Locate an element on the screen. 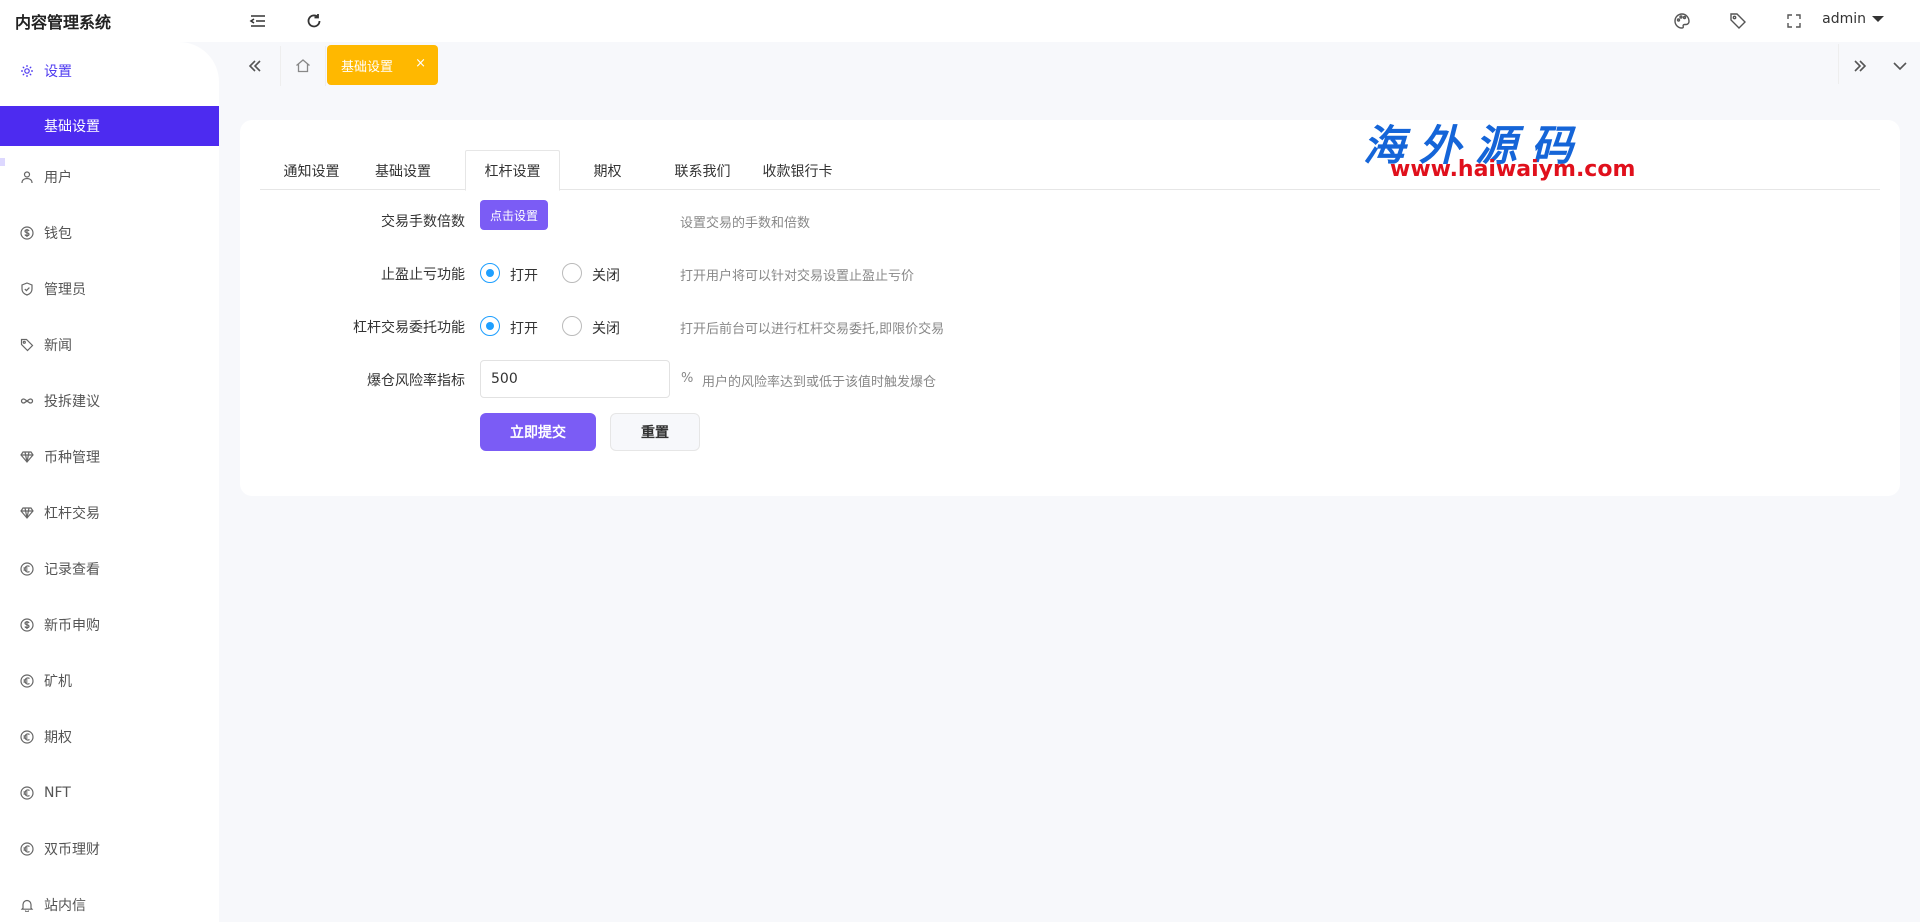 Image resolution: width=1920 pixels, height=922 pixels. risk-hint: 用户的风险率达到或低于该值时触发爆仓 is located at coordinates (819, 382).